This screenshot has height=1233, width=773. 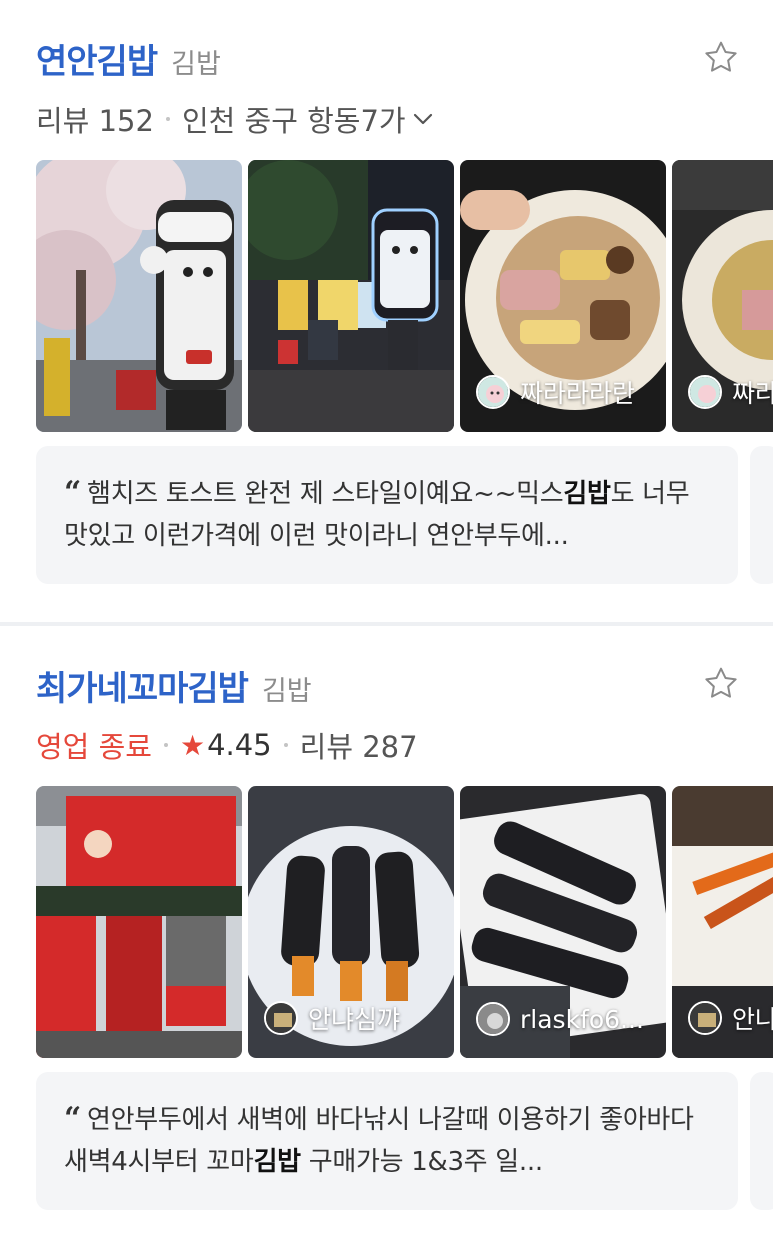 I want to click on review-count: 리뷰 287, so click(x=359, y=745).